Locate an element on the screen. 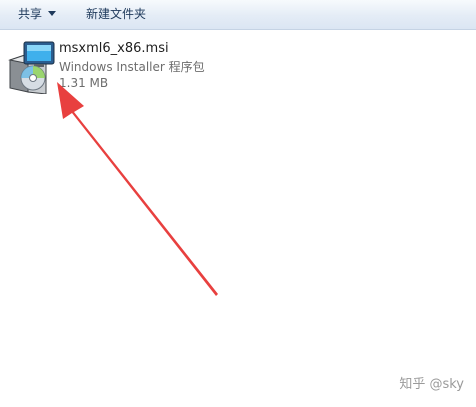 This screenshot has width=476, height=407. share-button: 共享 is located at coordinates (37, 14).